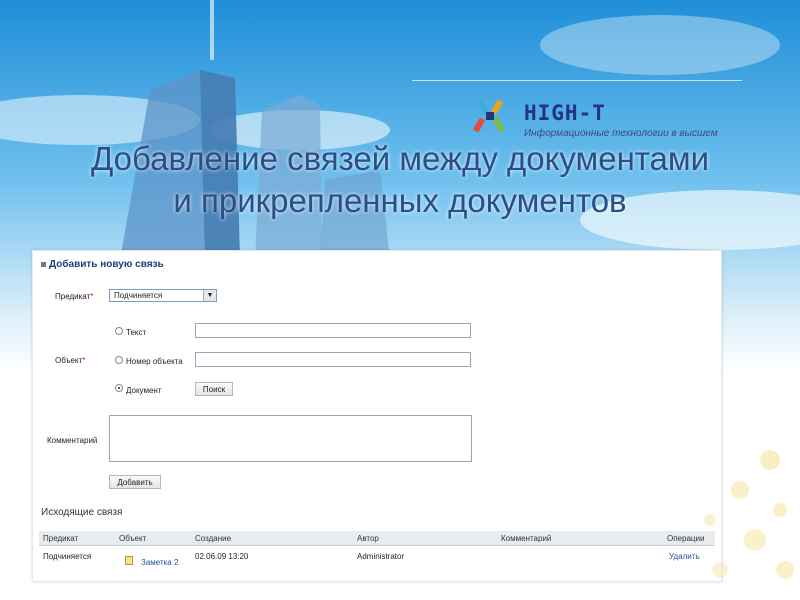  What do you see at coordinates (102, 264) in the screenshot?
I see `add-link-section-title: Добавить новую связь` at bounding box center [102, 264].